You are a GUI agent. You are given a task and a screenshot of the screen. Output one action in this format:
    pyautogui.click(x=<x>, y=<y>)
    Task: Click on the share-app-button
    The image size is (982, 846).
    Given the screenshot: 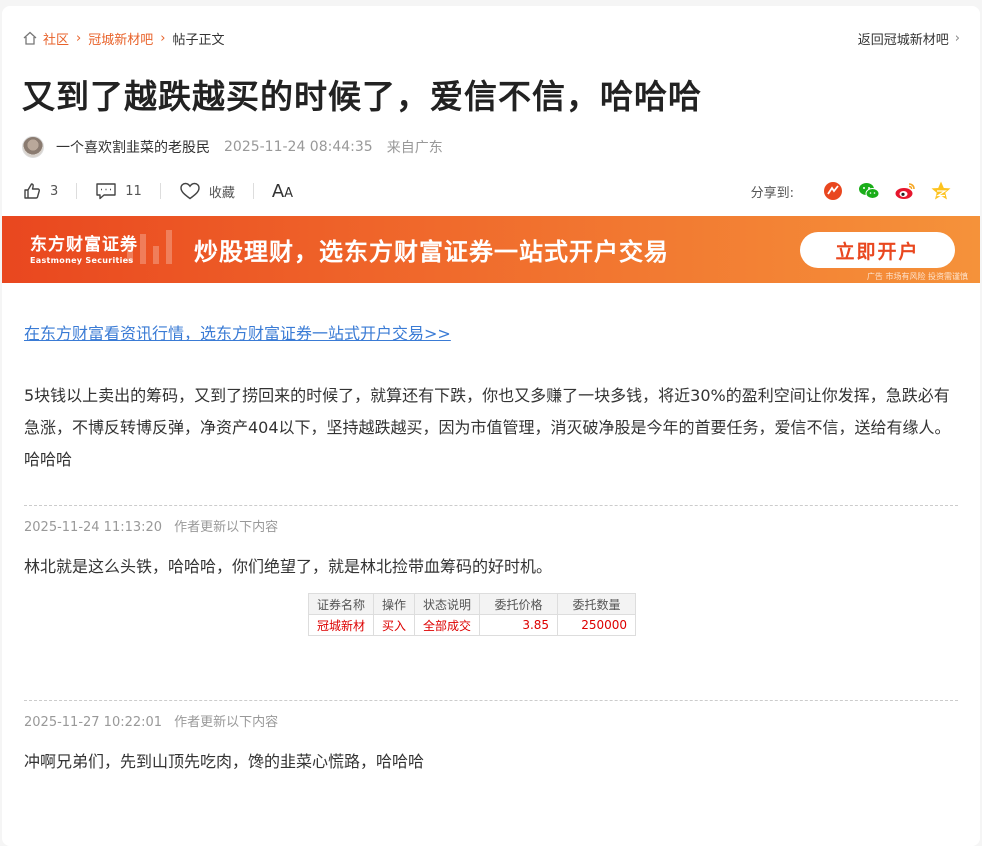 What is the action you would take?
    pyautogui.click(x=833, y=191)
    